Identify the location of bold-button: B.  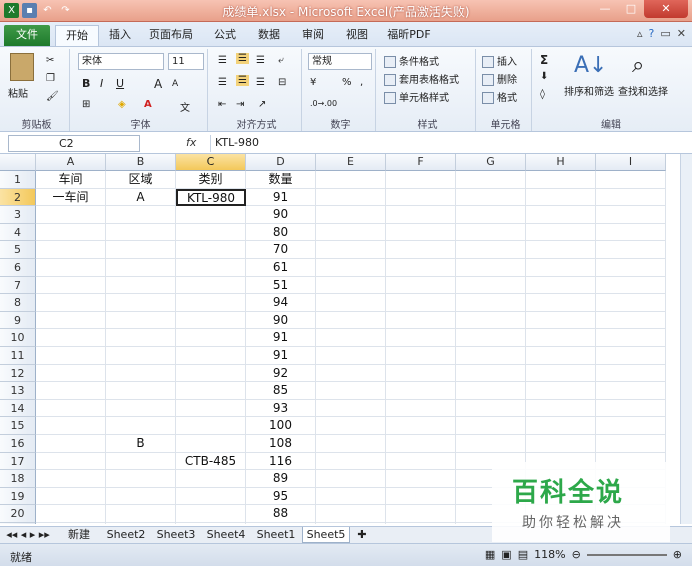
(86, 83).